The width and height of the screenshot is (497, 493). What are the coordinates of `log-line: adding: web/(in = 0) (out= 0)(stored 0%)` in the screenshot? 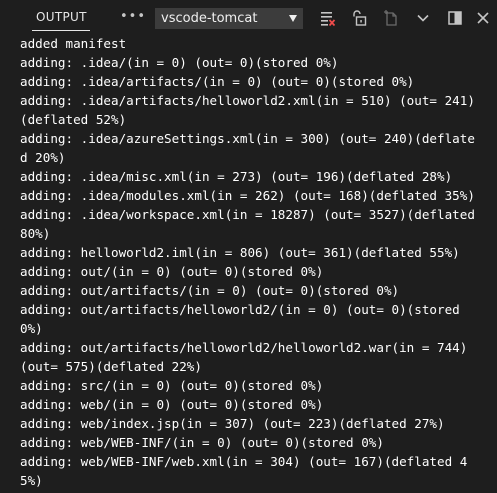 It's located at (172, 404).